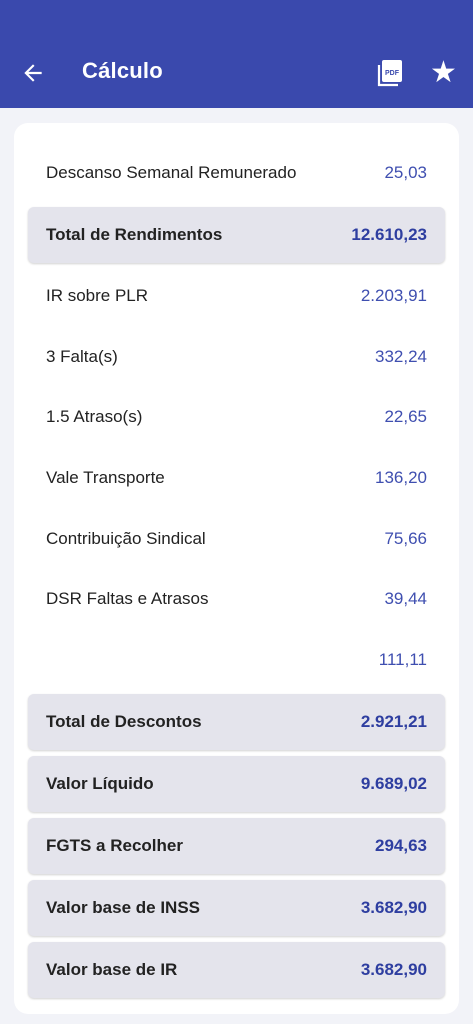 The height and width of the screenshot is (1024, 473). I want to click on svg-text: PDF, so click(392, 73).